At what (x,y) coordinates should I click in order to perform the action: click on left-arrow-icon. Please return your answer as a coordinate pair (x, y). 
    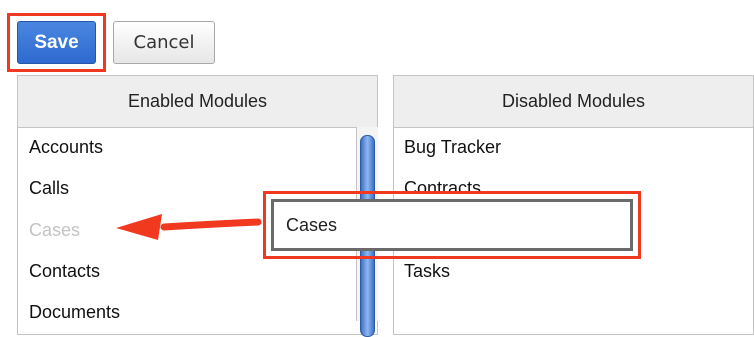
    Looking at the image, I should click on (189, 227).